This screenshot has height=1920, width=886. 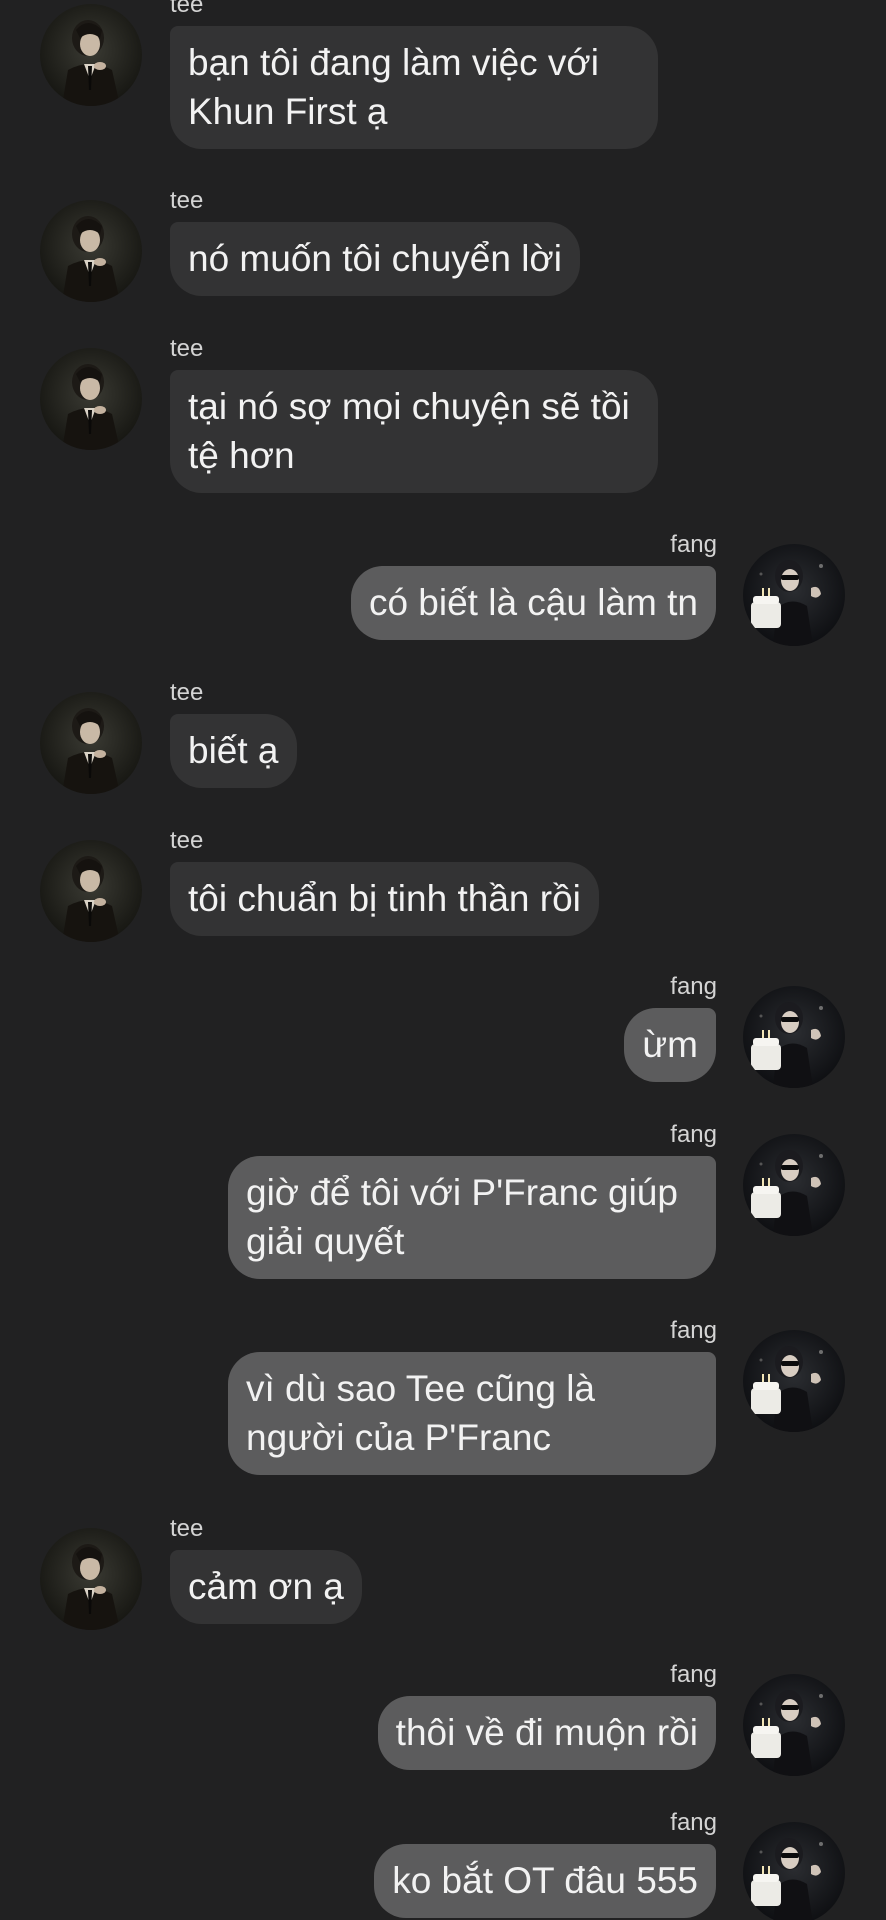 I want to click on message-bubble: tại nó sợ mọi chuyện sẽ tồi tệ hơn, so click(x=414, y=431).